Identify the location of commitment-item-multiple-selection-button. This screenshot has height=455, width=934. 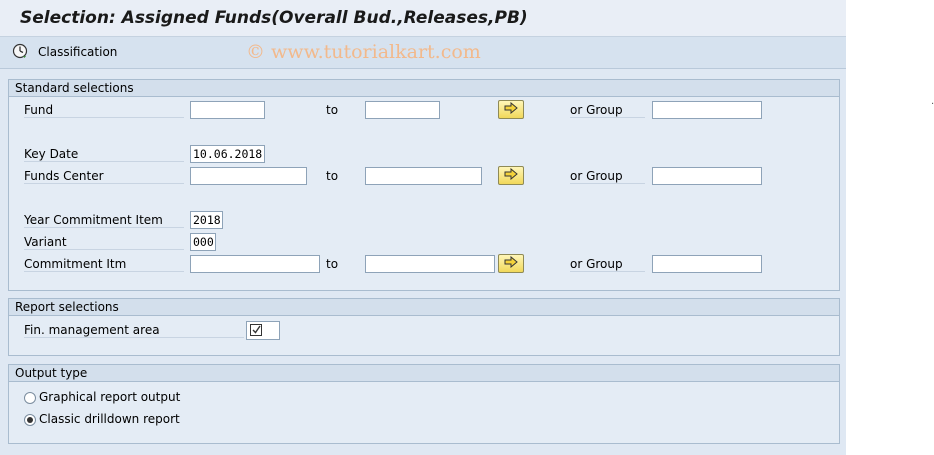
(511, 263).